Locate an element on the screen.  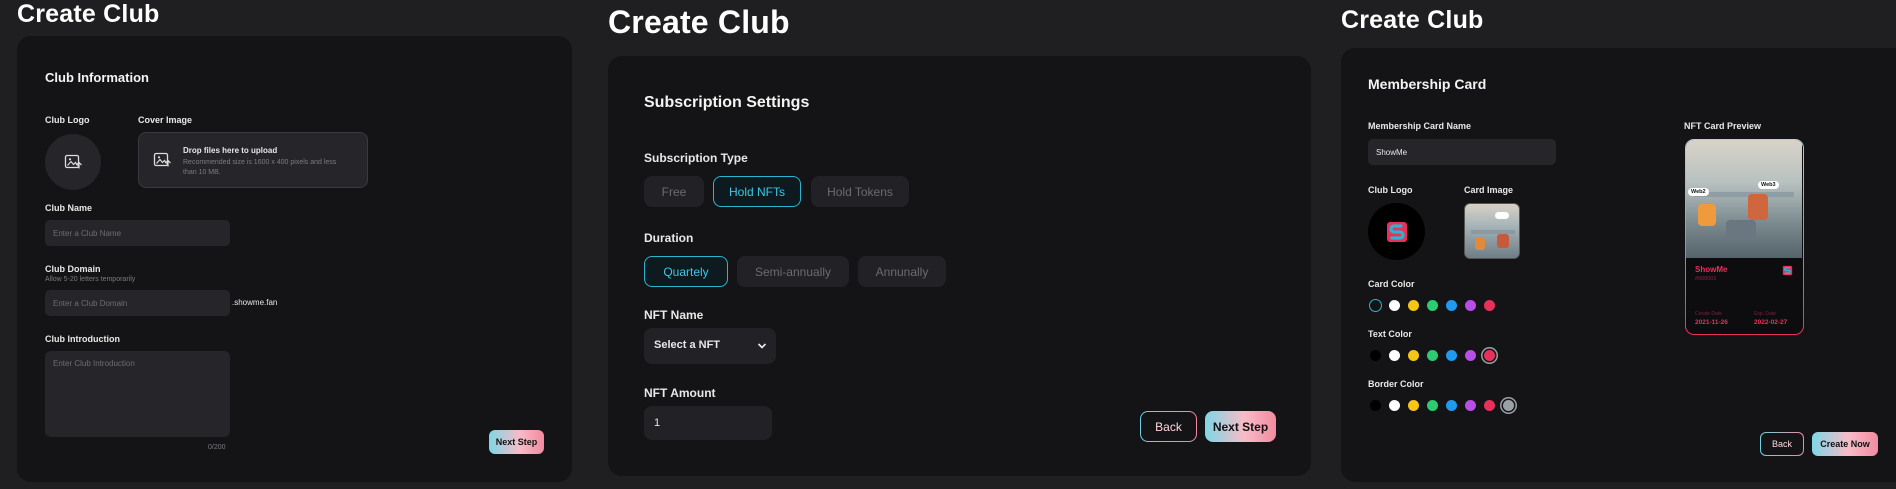
nft-amount-input: 1 is located at coordinates (708, 423).